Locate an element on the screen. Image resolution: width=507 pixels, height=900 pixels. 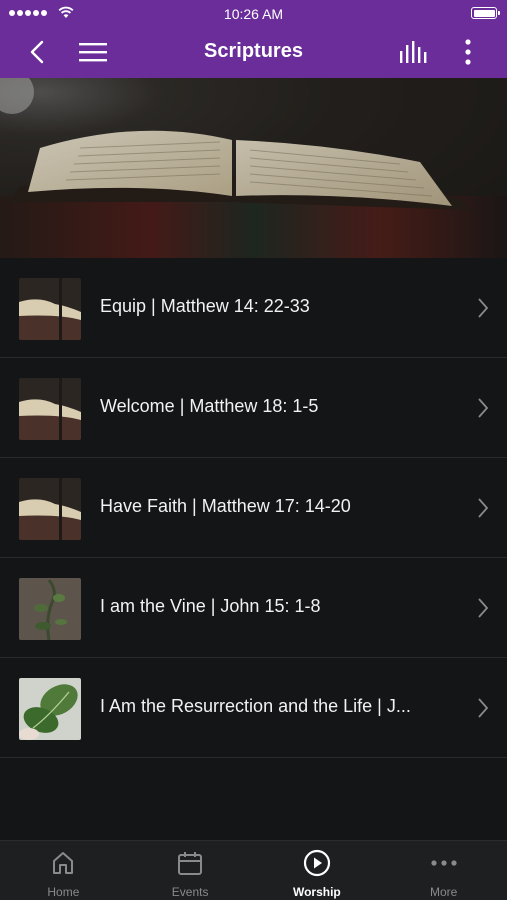
home-icon is located at coordinates (63, 863).